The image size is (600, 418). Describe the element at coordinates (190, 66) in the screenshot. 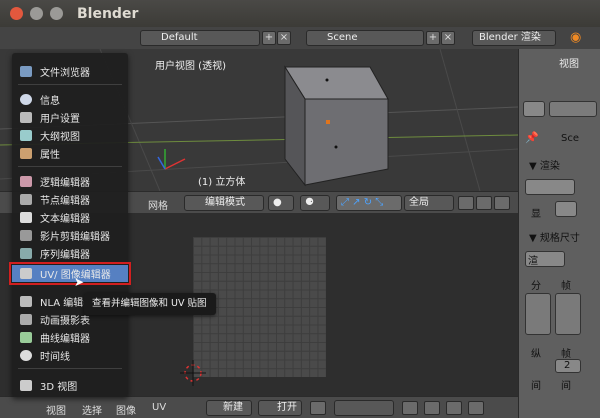

I see `view-mode-label: 用户视图 (透视)` at that location.